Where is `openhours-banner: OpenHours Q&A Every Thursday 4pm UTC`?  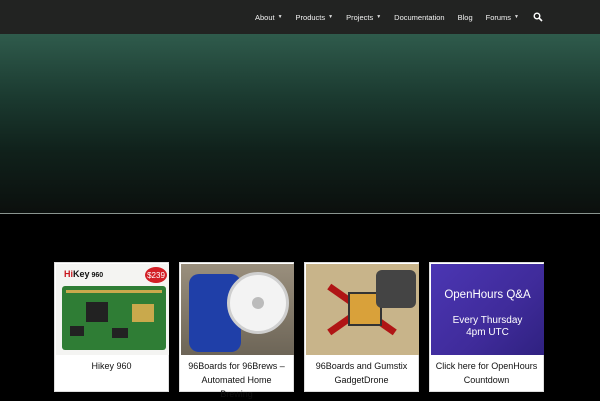 openhours-banner: OpenHours Q&A Every Thursday 4pm UTC is located at coordinates (487, 309).